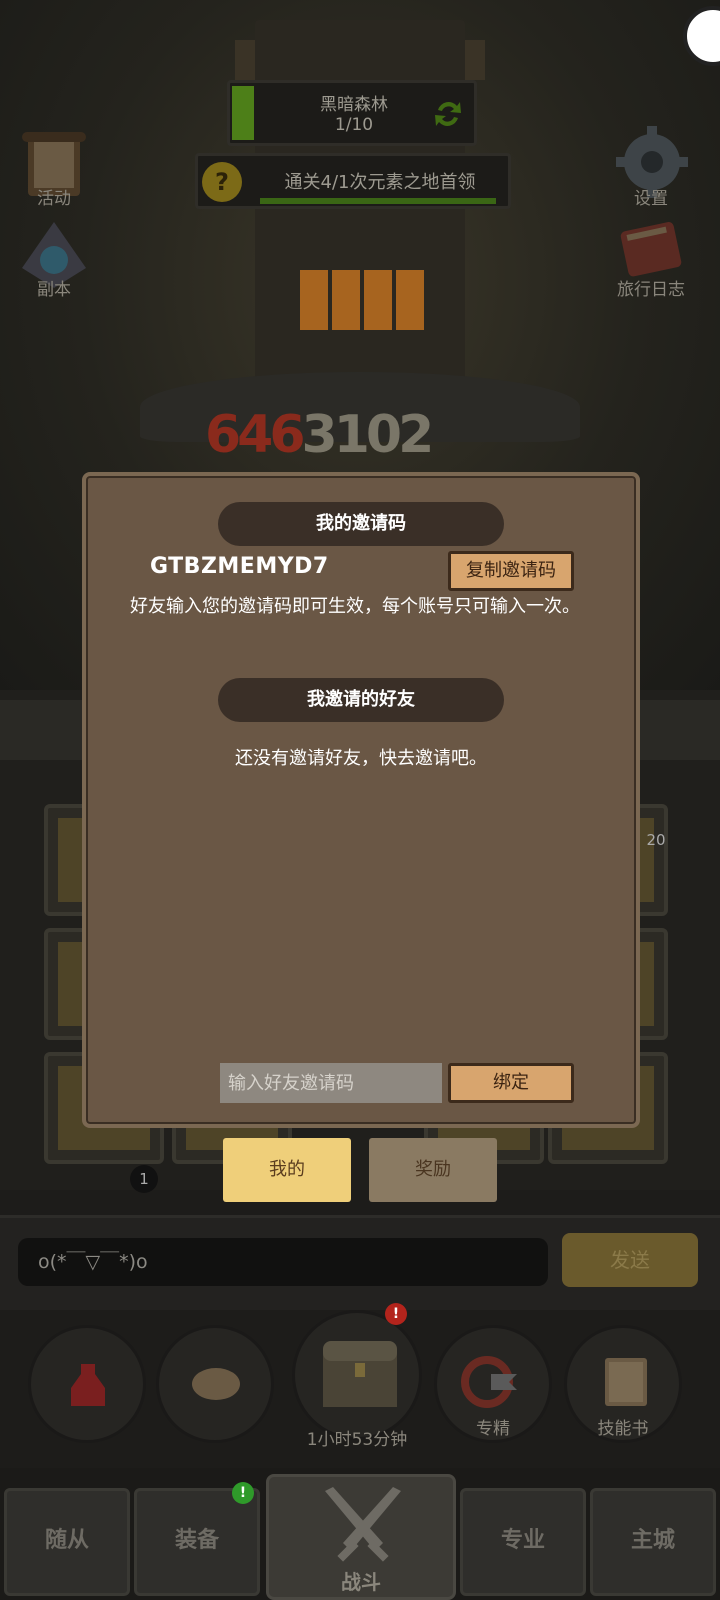  I want to click on chat-input: o(*￣▽￣*)o, so click(283, 1262).